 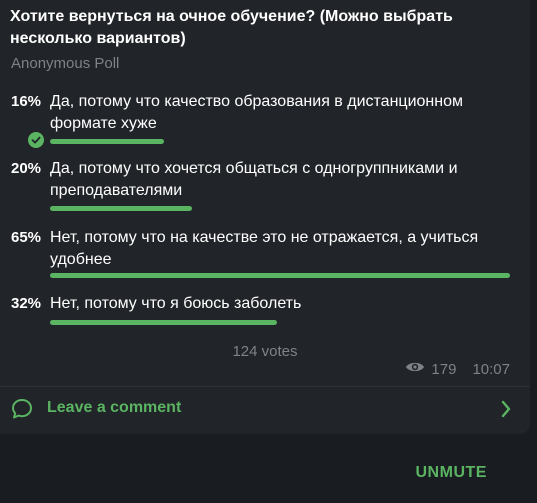 What do you see at coordinates (26, 101) in the screenshot?
I see `poll-option-percent: 16%` at bounding box center [26, 101].